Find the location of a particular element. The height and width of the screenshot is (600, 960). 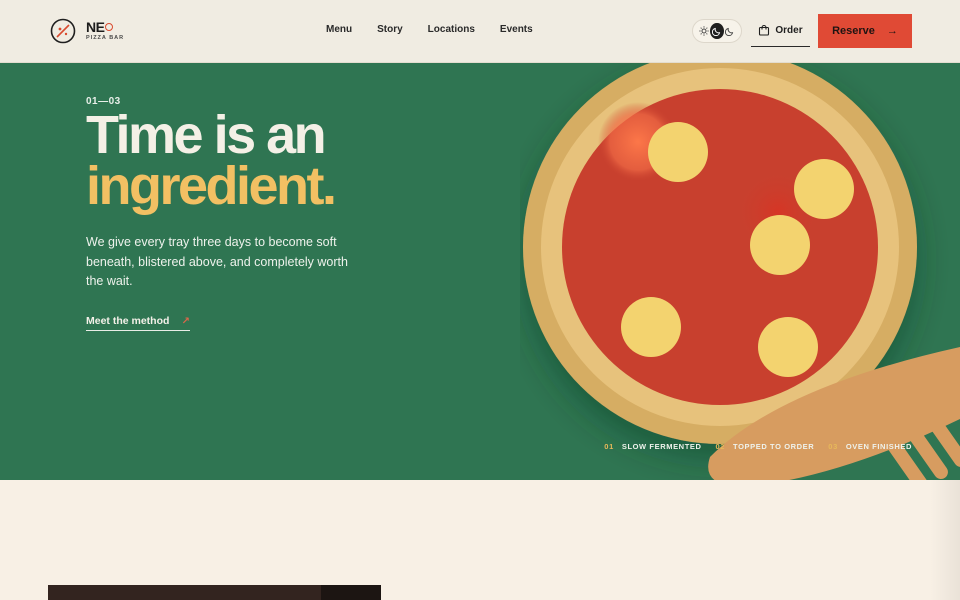

step-item: 03 OVEN FINISHED is located at coordinates (870, 446).